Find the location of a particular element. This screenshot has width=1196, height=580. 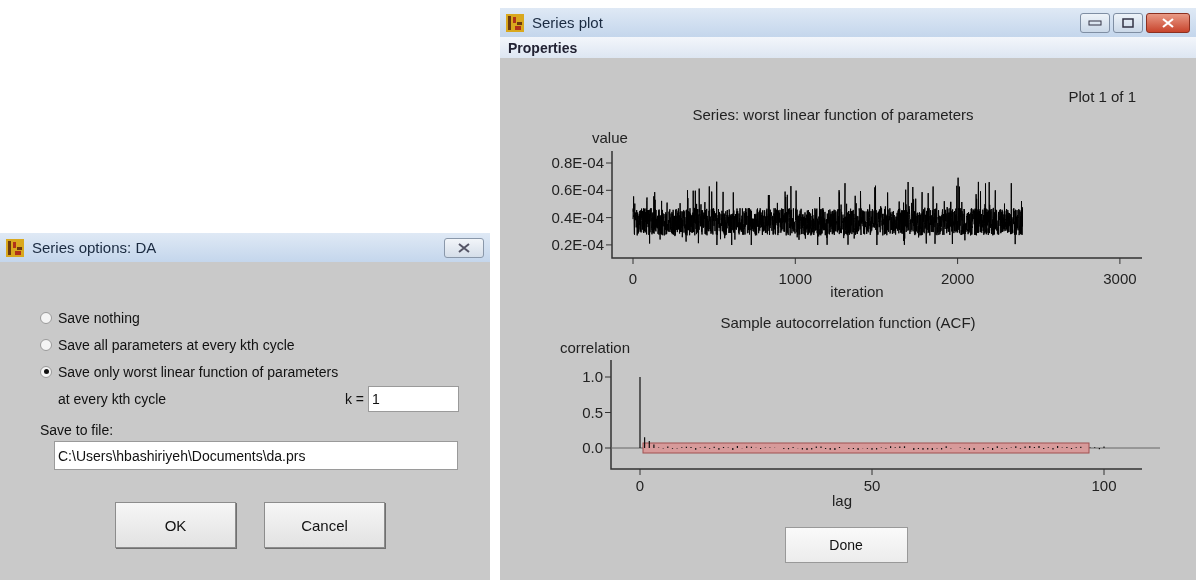

maximize-icon is located at coordinates (1128, 22).